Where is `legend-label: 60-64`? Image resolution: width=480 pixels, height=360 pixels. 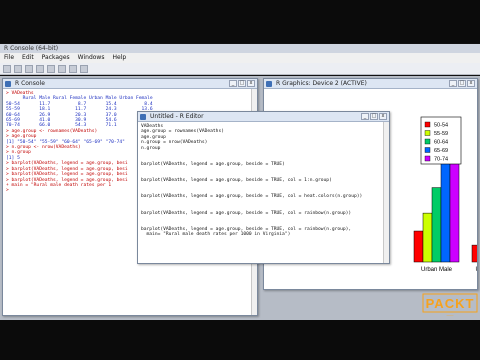
legend-label: 60-64 is located at coordinates (441, 143).